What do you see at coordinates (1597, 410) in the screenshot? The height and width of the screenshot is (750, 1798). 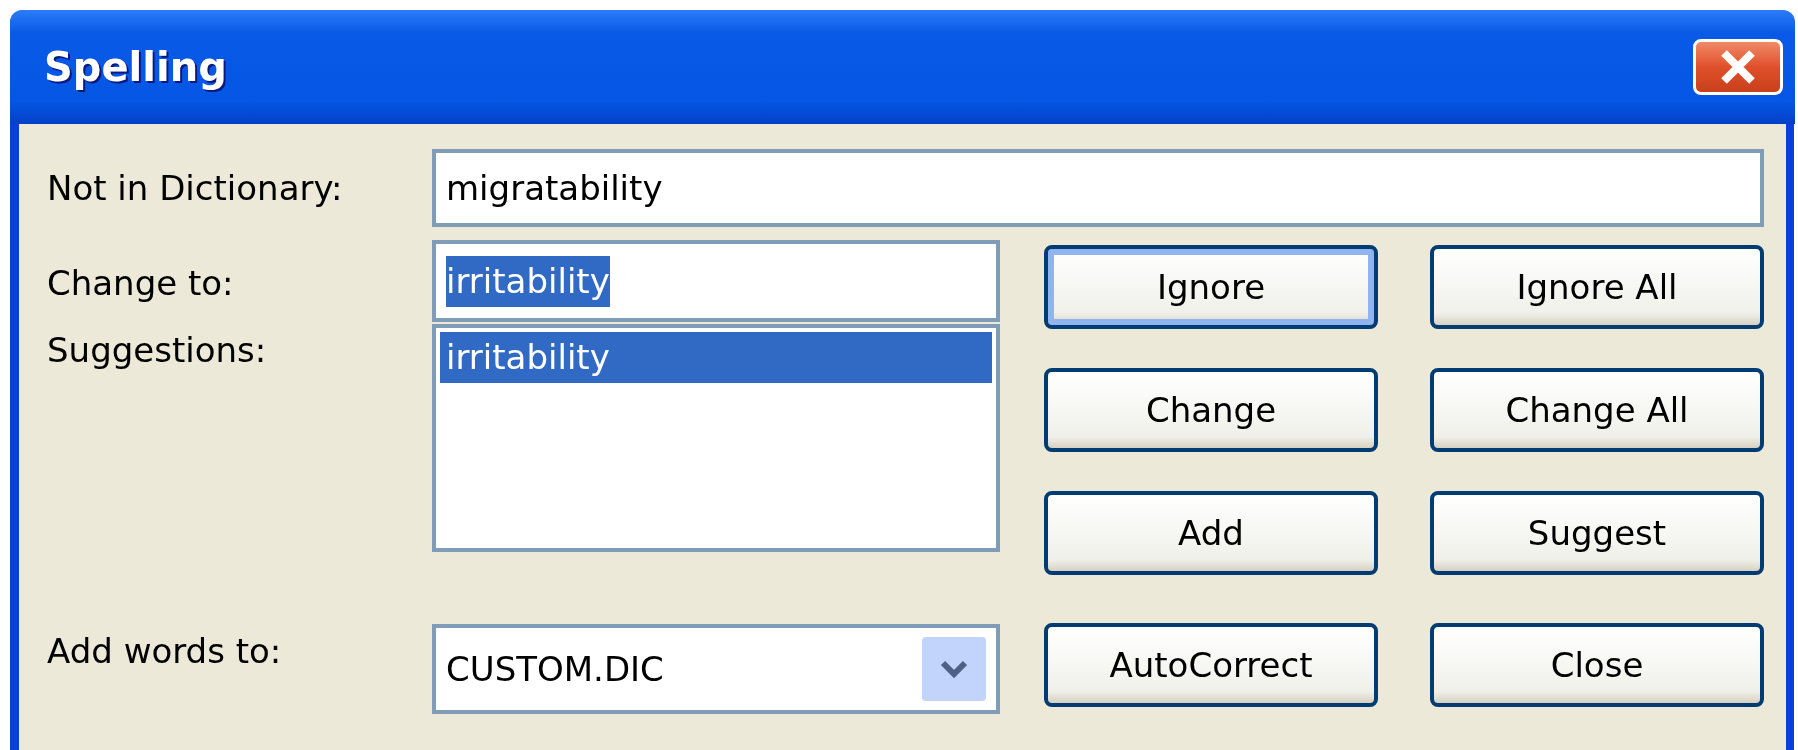 I see `dialog-button: Change All` at bounding box center [1597, 410].